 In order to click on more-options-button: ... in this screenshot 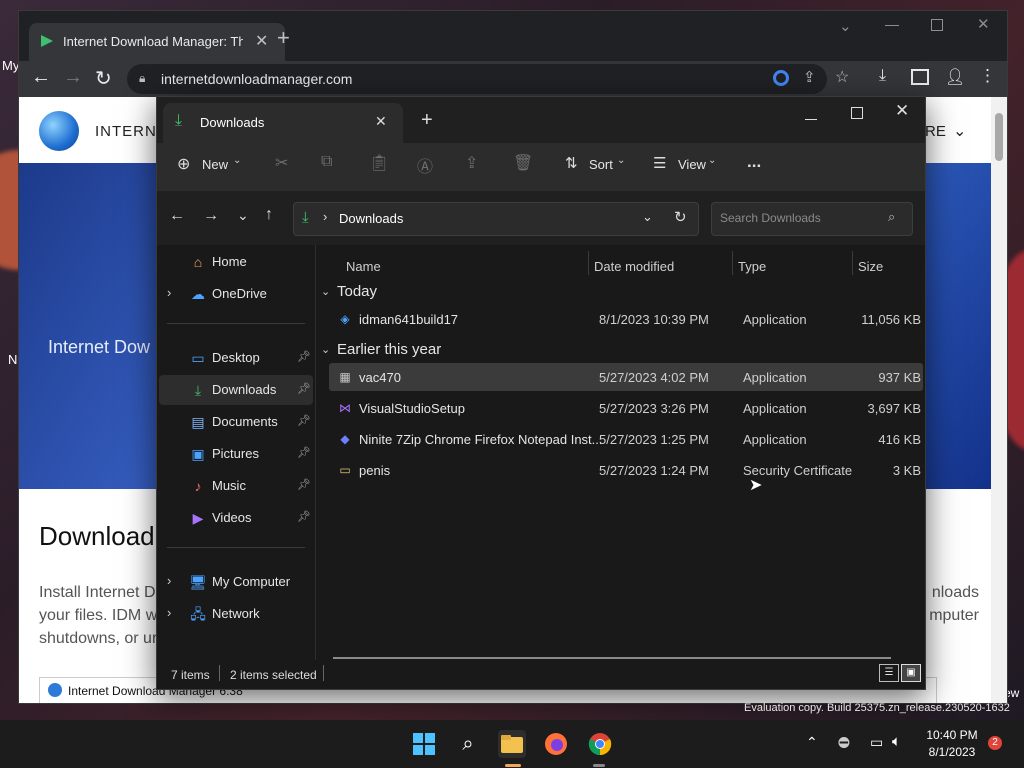, I will do `click(754, 162)`.